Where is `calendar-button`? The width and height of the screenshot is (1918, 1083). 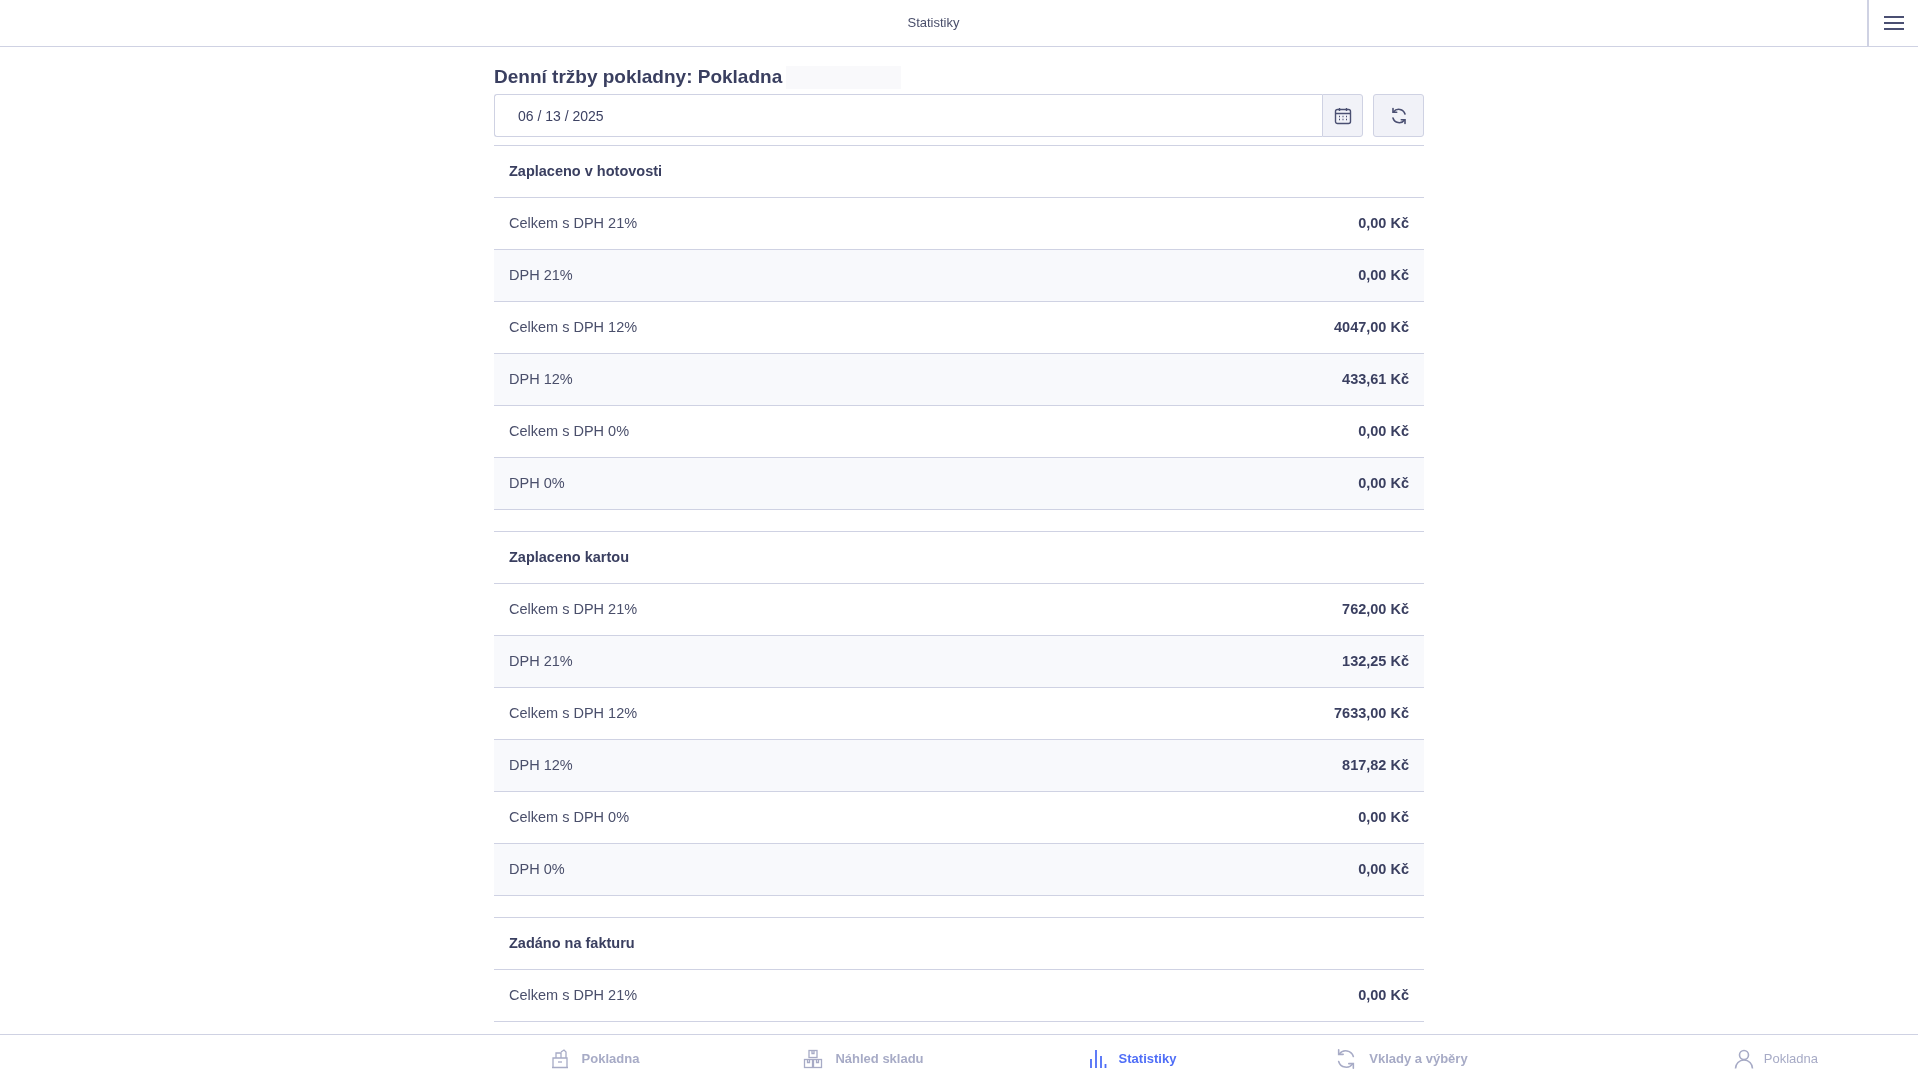 calendar-button is located at coordinates (1342, 115).